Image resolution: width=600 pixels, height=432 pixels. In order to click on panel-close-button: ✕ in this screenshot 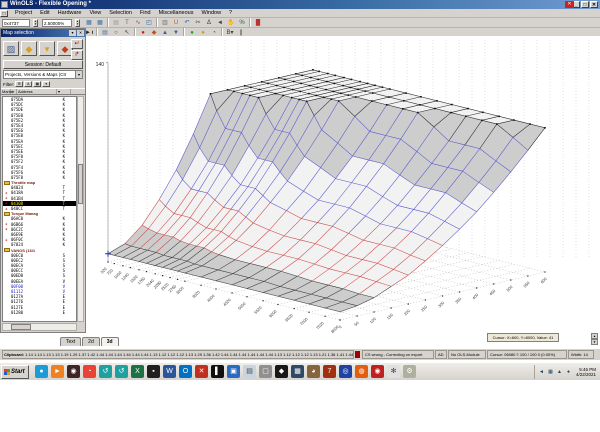, I will do `click(80, 33)`.